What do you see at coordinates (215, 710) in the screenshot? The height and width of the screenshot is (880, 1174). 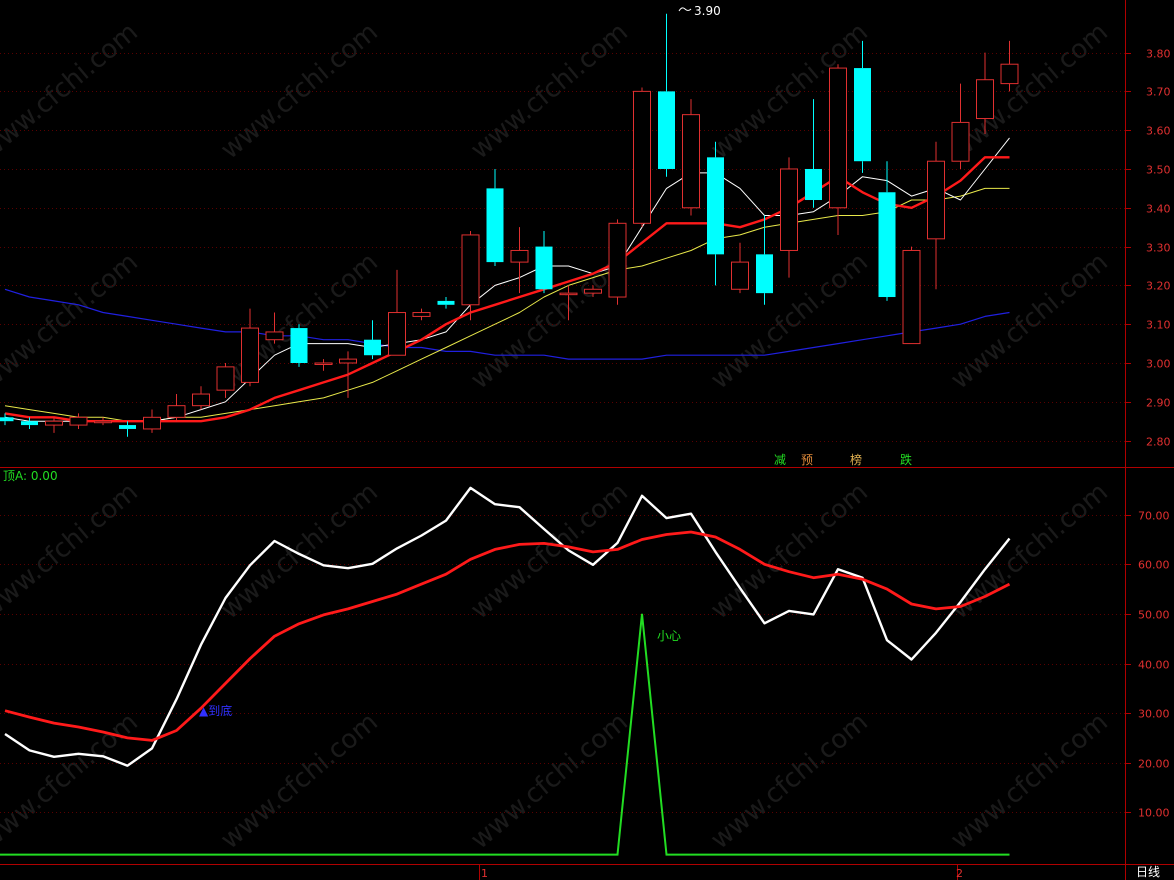 I see `annotation-bottom: ▲到底` at bounding box center [215, 710].